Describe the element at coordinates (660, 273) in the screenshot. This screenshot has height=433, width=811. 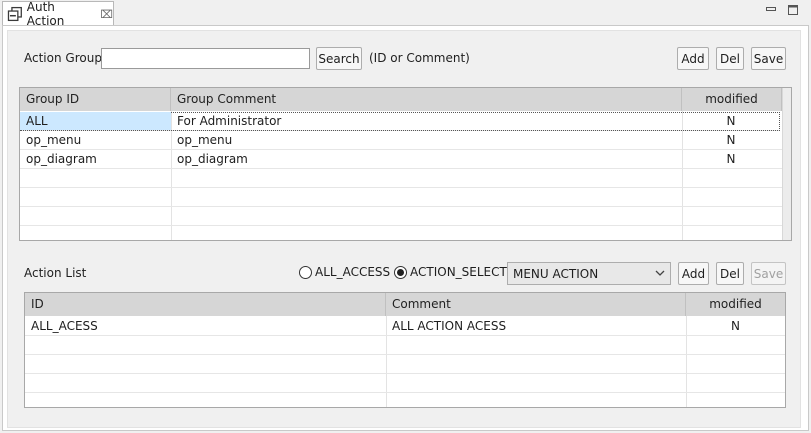
I see `chevron-down-icon` at that location.